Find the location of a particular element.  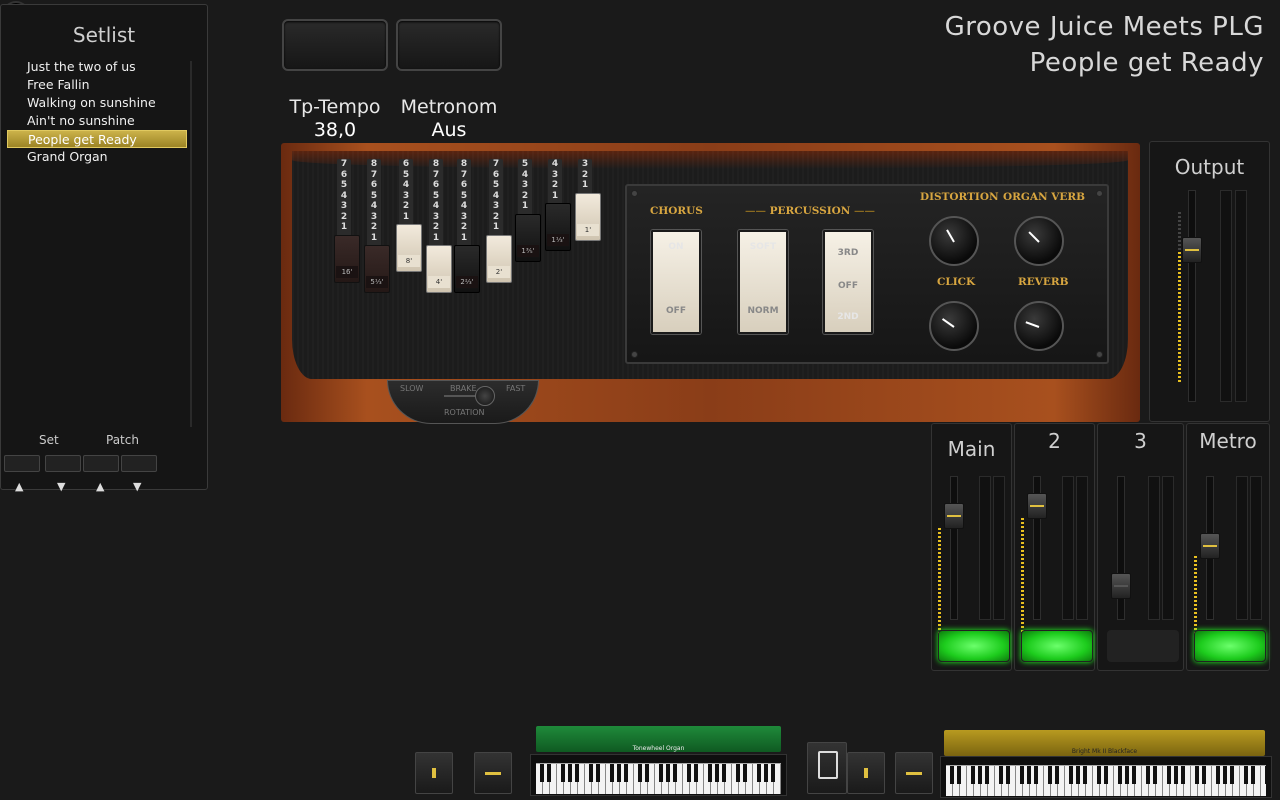

patch-prev-button is located at coordinates (101, 463).